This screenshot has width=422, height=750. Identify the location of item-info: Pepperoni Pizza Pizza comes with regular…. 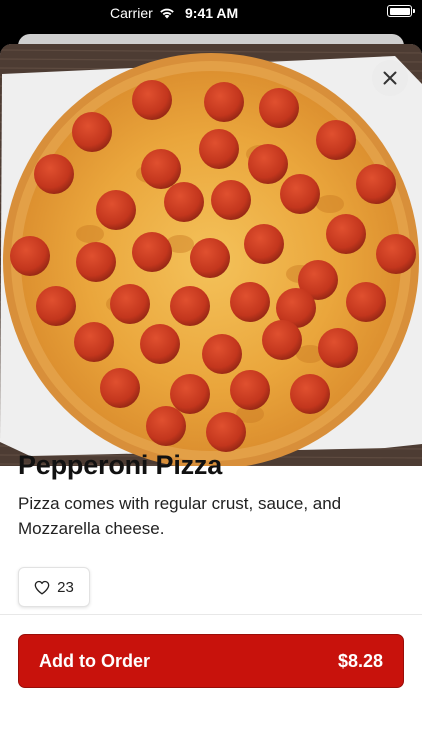
(211, 495).